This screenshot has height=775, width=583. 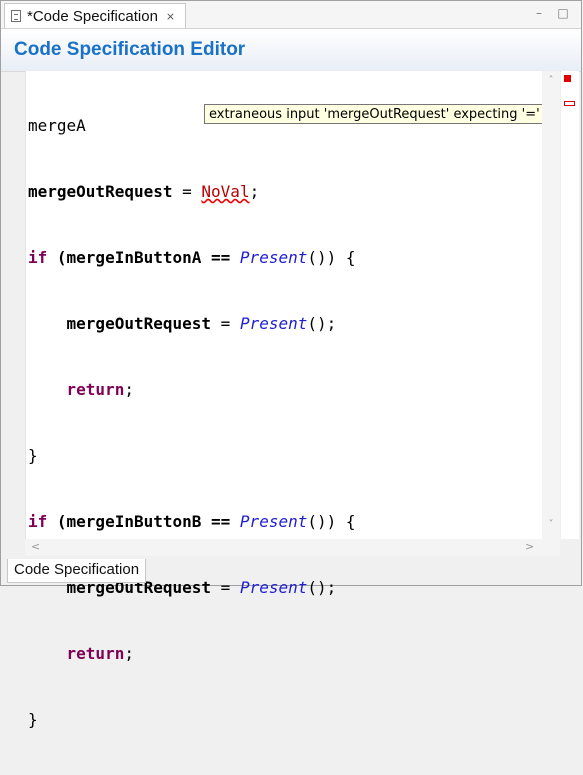 I want to click on scroll-up-icon: ˄, so click(x=551, y=81).